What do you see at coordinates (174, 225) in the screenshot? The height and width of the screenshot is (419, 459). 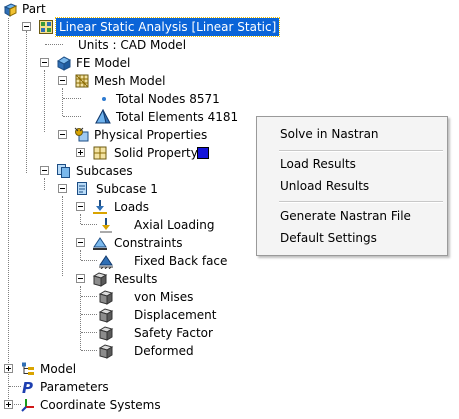 I see `node-label-axial-loading: Axial Loading` at bounding box center [174, 225].